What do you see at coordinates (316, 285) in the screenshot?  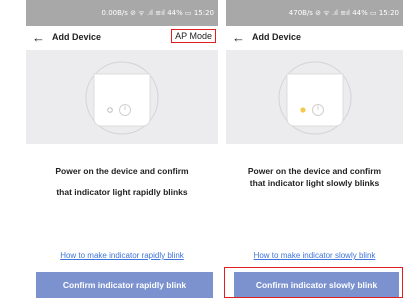 I see `confirm-slow-blink-button: Confirm indicator slowly blink` at bounding box center [316, 285].